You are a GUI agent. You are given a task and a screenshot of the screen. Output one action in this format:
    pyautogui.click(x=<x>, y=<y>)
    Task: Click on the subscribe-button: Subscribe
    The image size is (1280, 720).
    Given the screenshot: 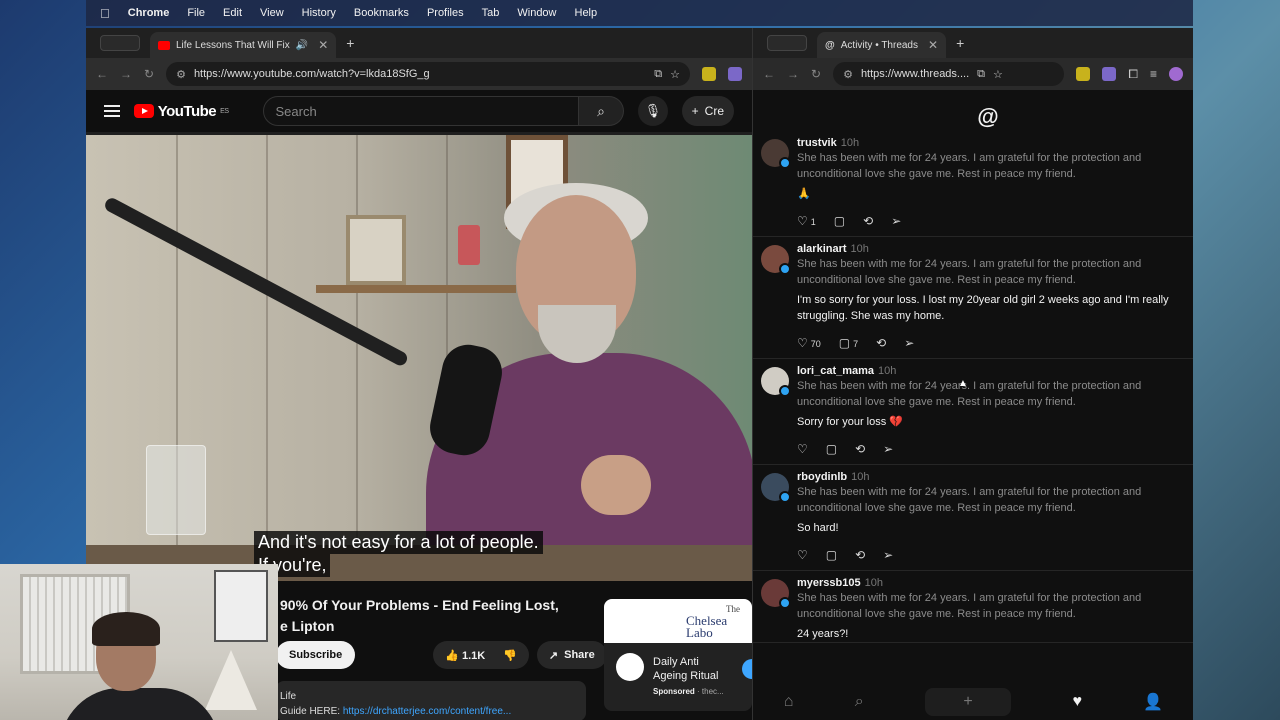 What is the action you would take?
    pyautogui.click(x=316, y=655)
    